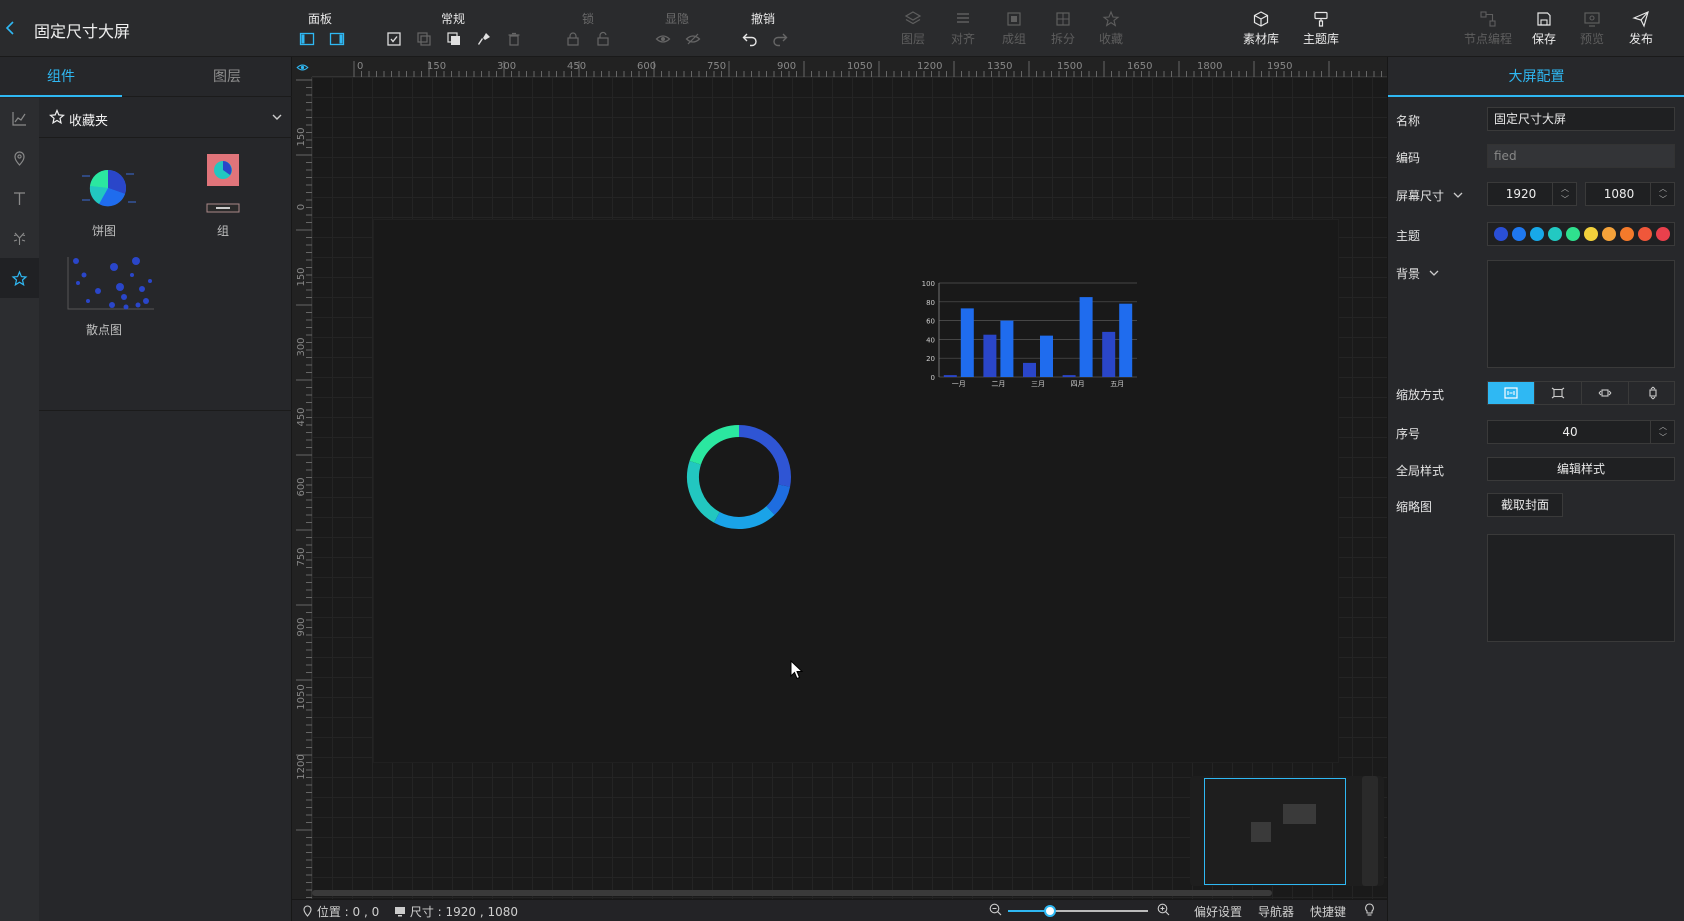 The image size is (1684, 921). Describe the element at coordinates (337, 39) in the screenshot. I see `right-panel-toggle` at that location.